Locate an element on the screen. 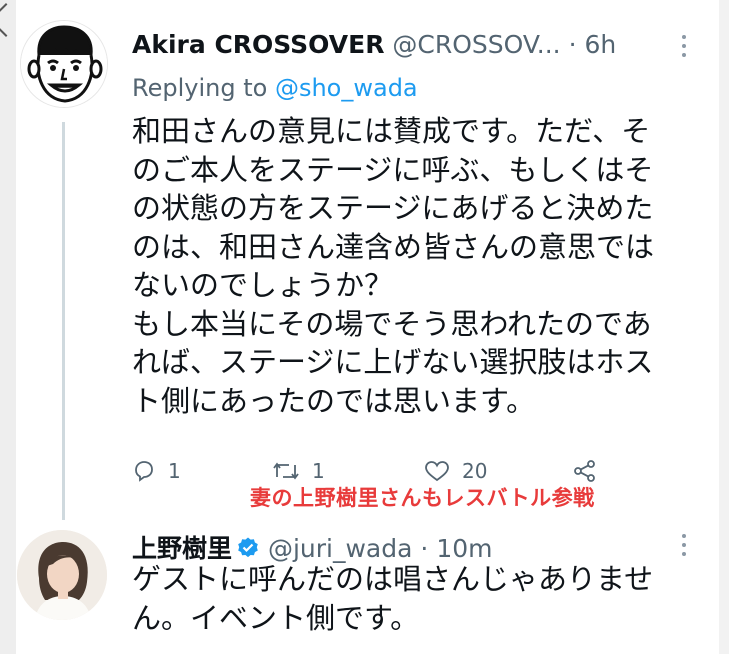 Image resolution: width=729 pixels, height=654 pixels. tweet-text: ゲストに呼んだのは唱さんじゃありませ ん。イベント側です。 is located at coordinates (417, 598).